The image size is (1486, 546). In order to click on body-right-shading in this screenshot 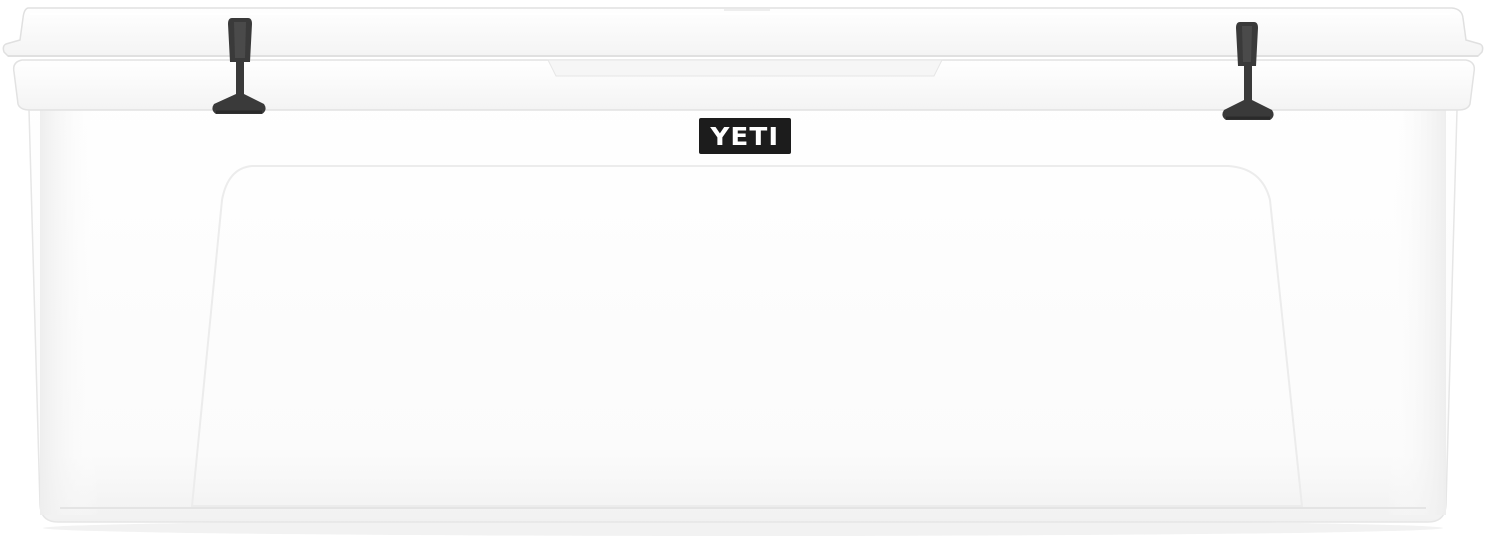, I will do `click(1416, 302)`.